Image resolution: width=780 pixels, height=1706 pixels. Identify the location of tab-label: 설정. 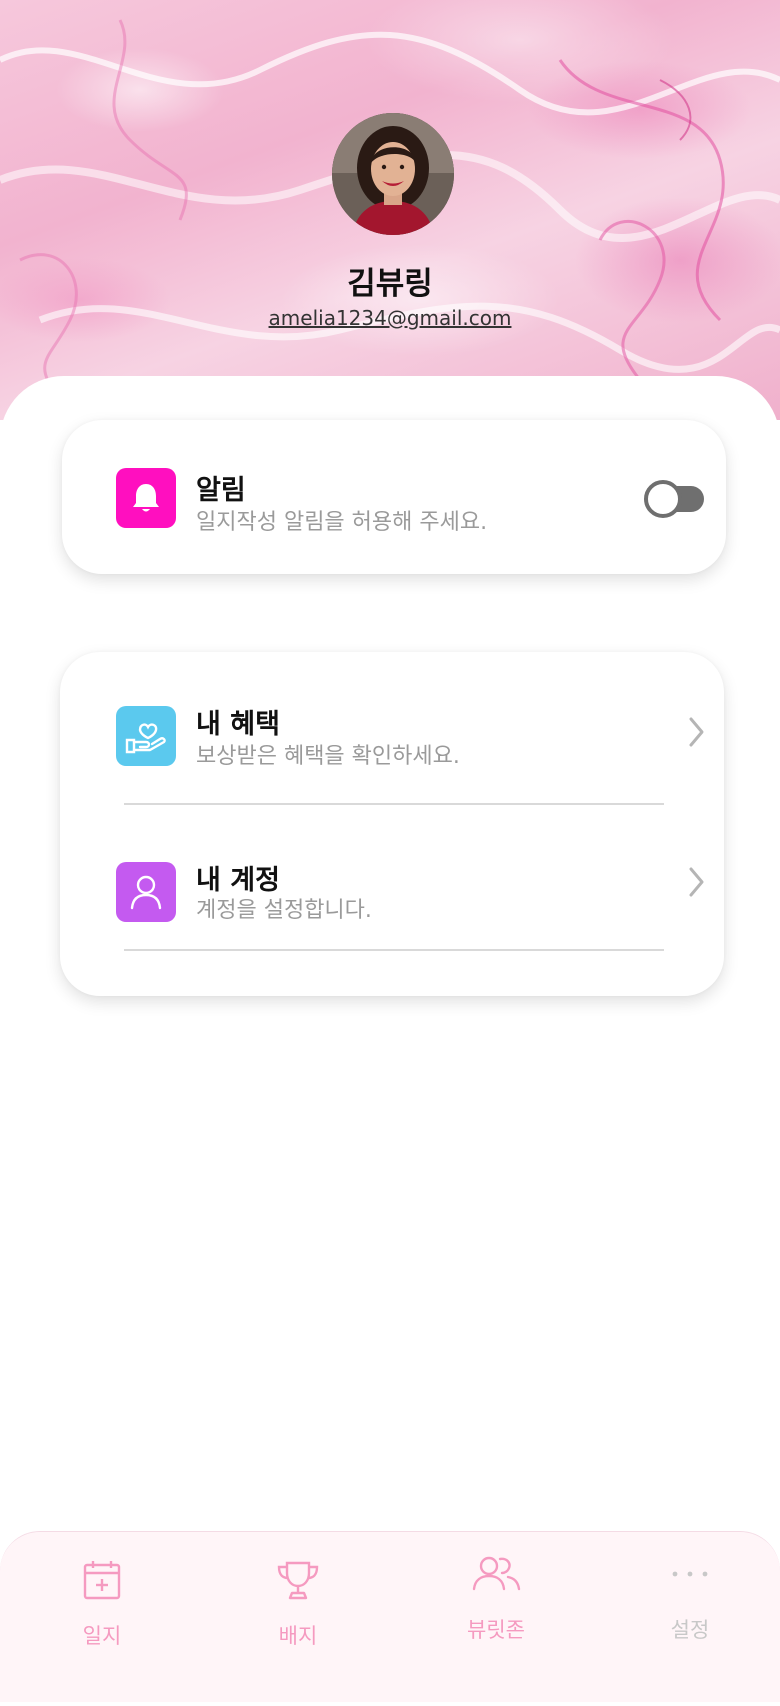
(690, 1630).